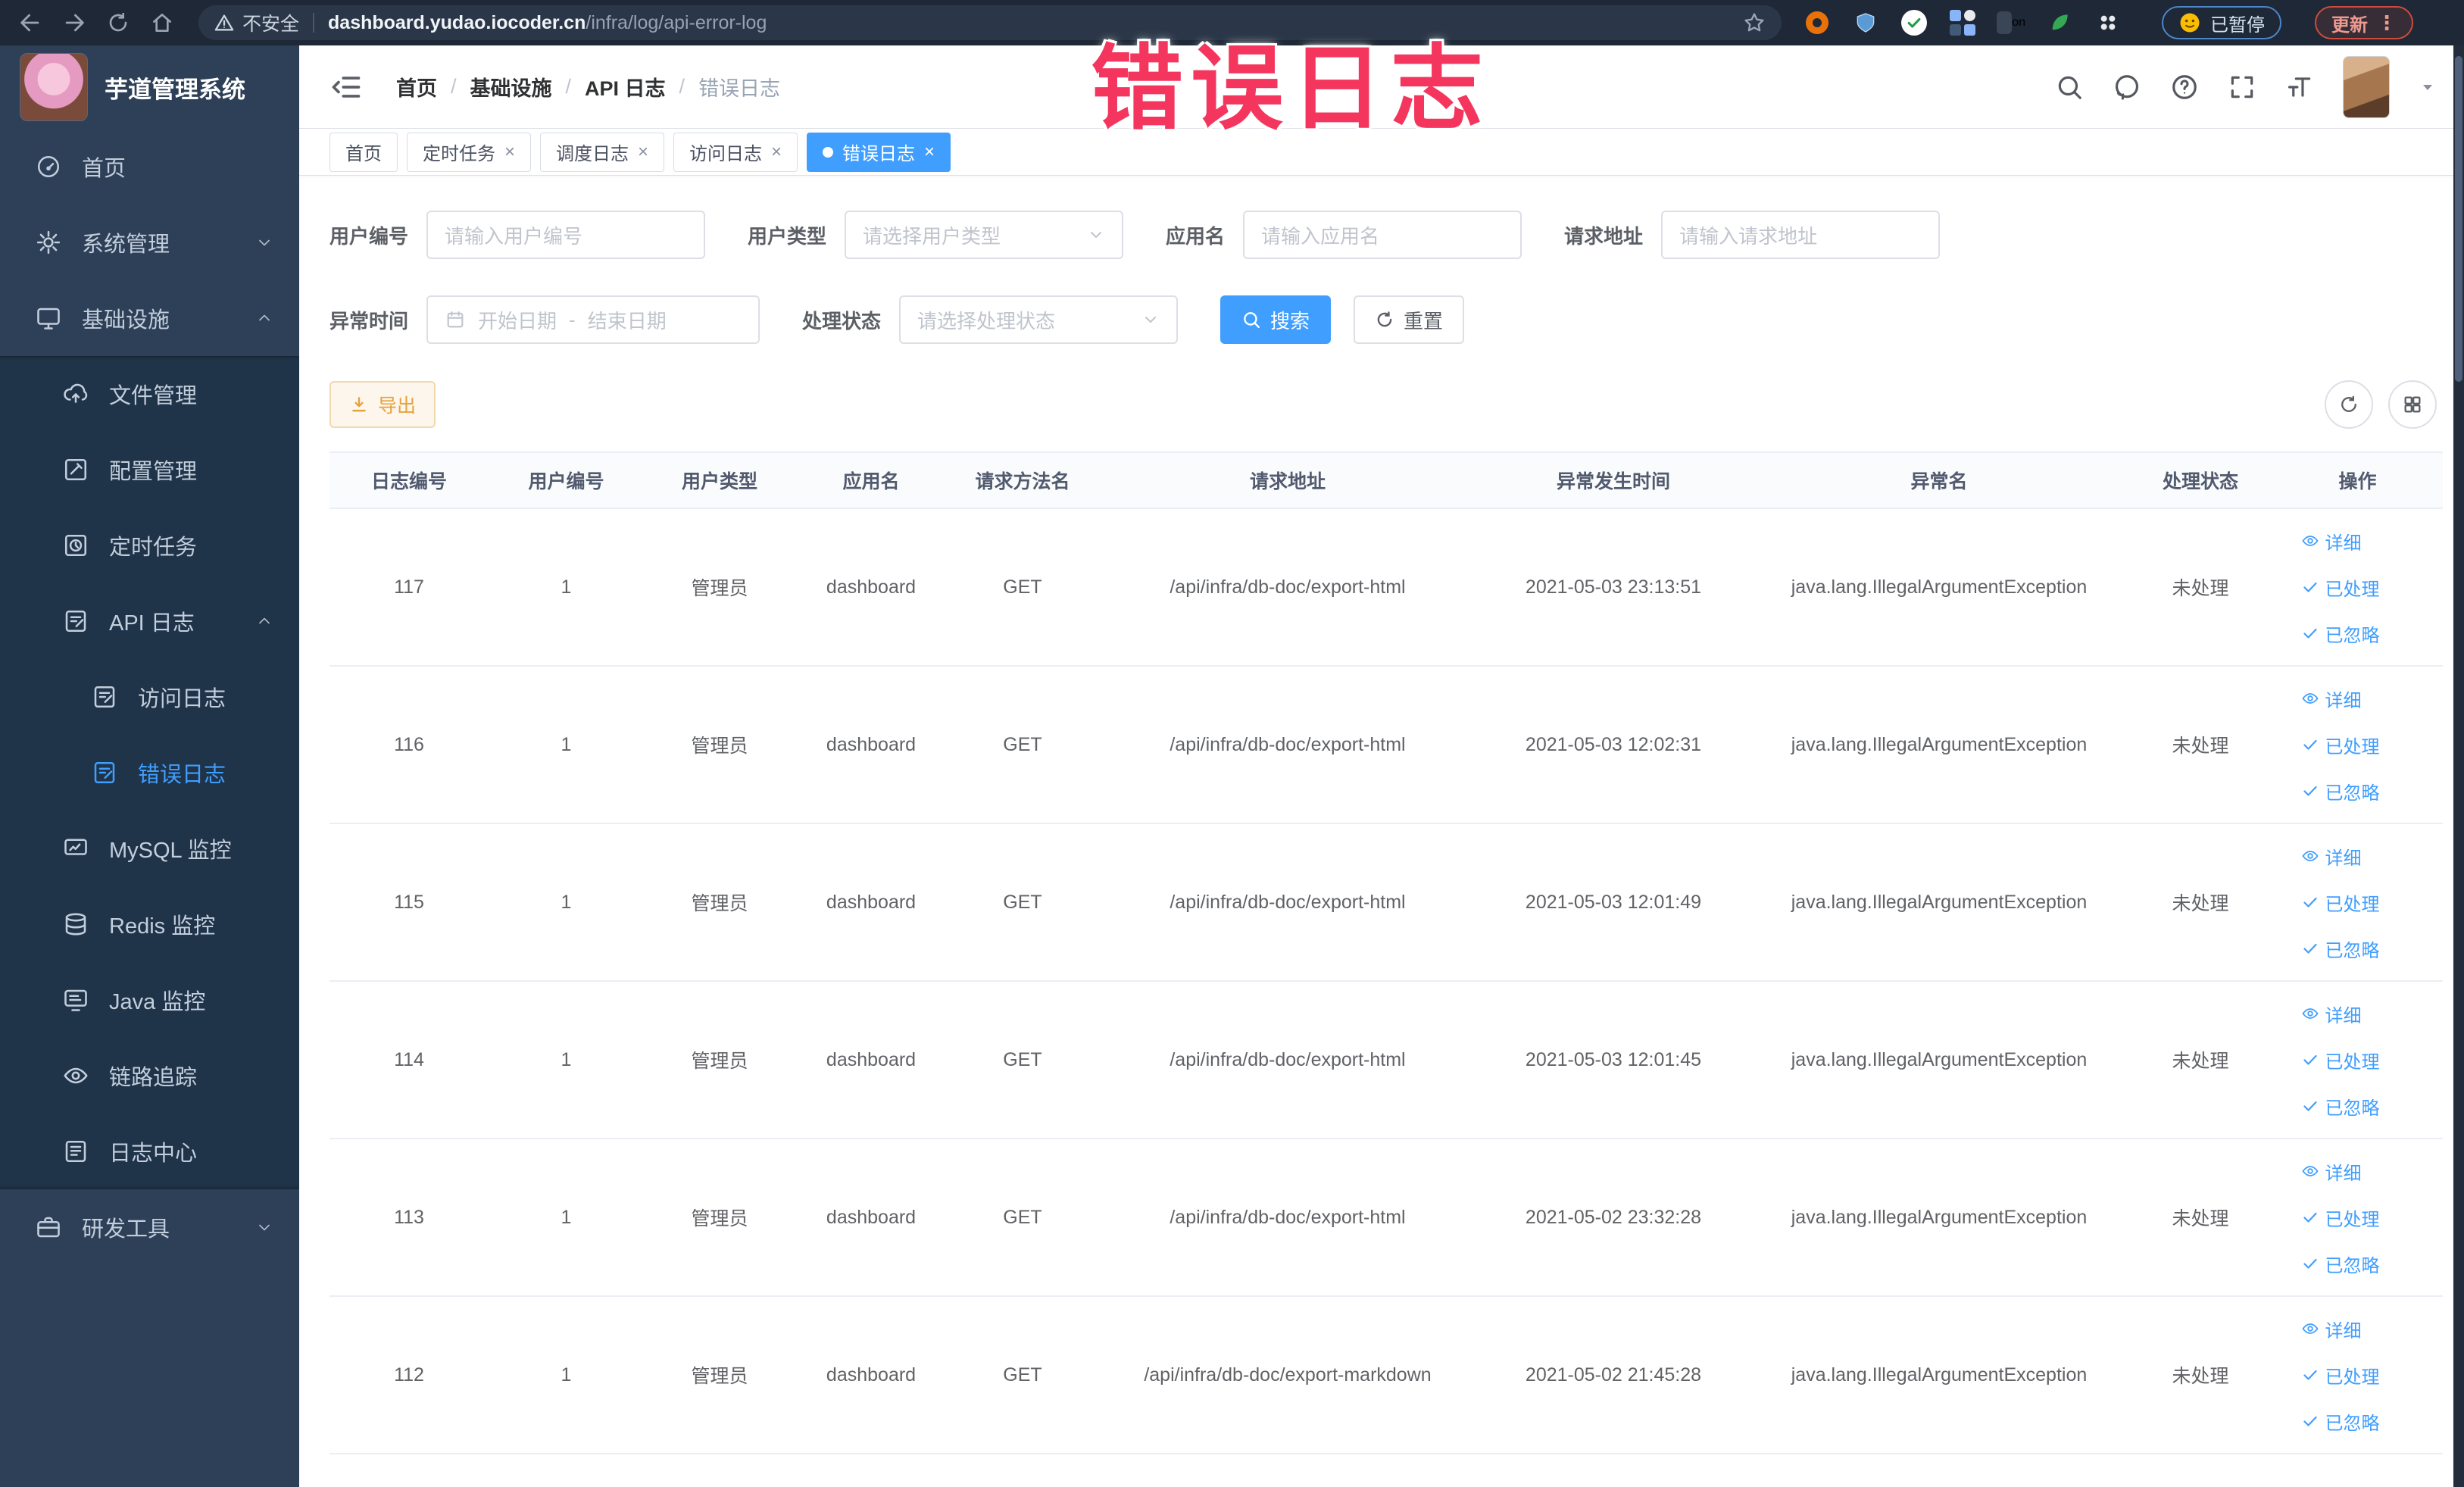 This screenshot has height=1487, width=2464. Describe the element at coordinates (1817, 22) in the screenshot. I see `extension-orange-icon` at that location.